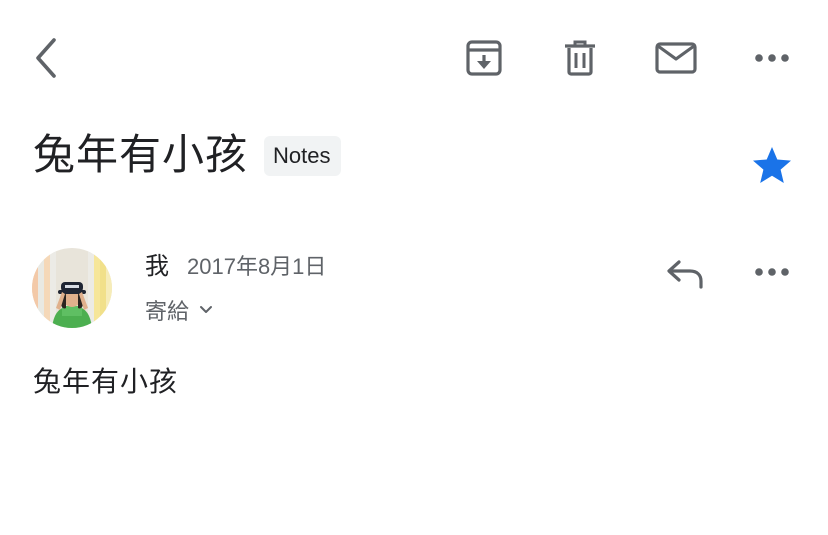  I want to click on delete-button, so click(580, 58).